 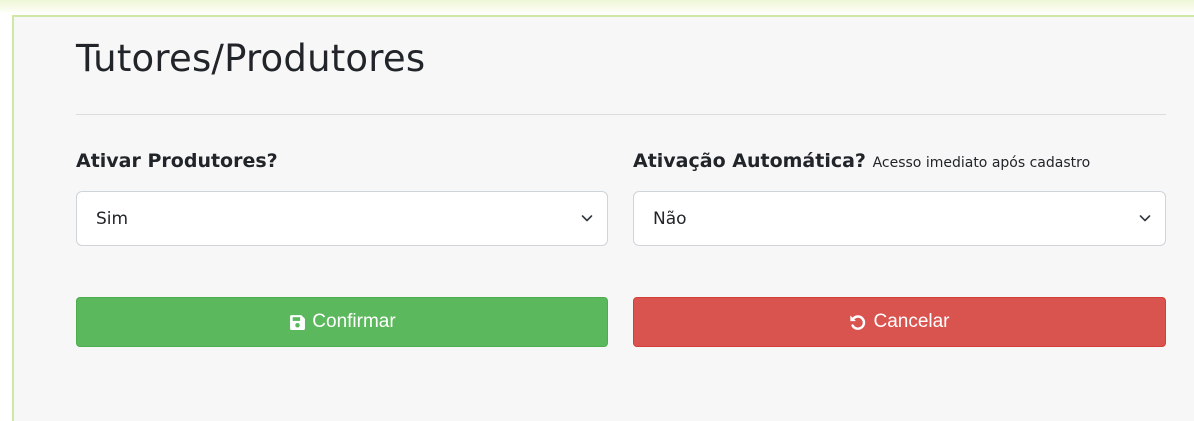 I want to click on confirm-button-label: Confirmar, so click(x=354, y=321).